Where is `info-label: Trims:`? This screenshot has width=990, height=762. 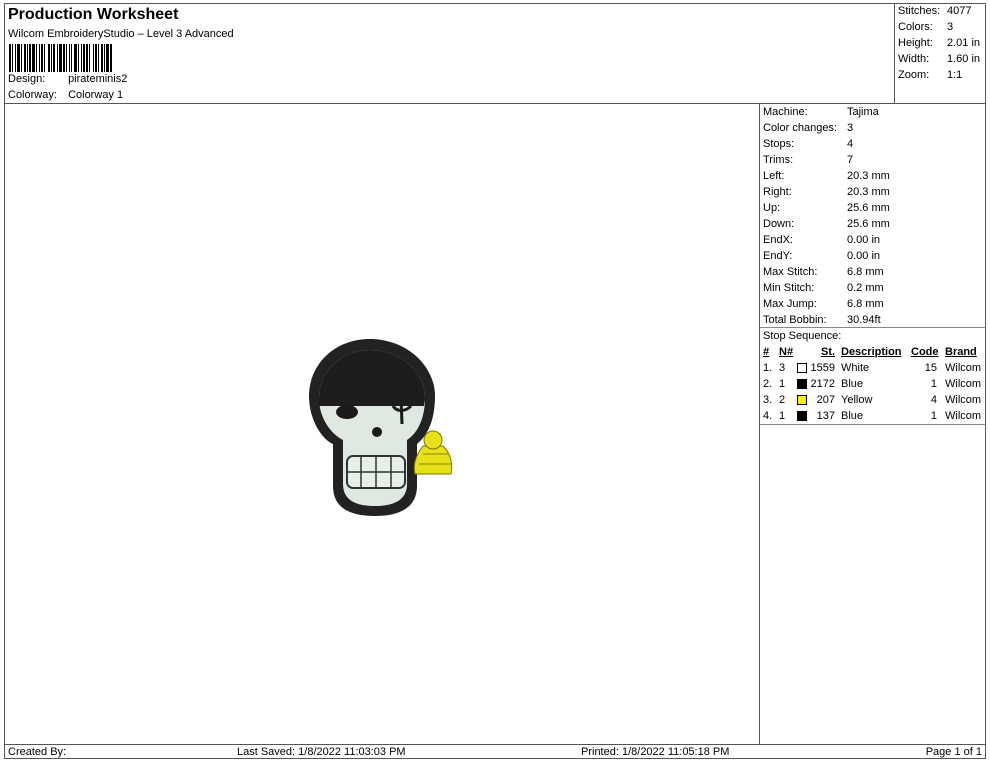 info-label: Trims: is located at coordinates (778, 160).